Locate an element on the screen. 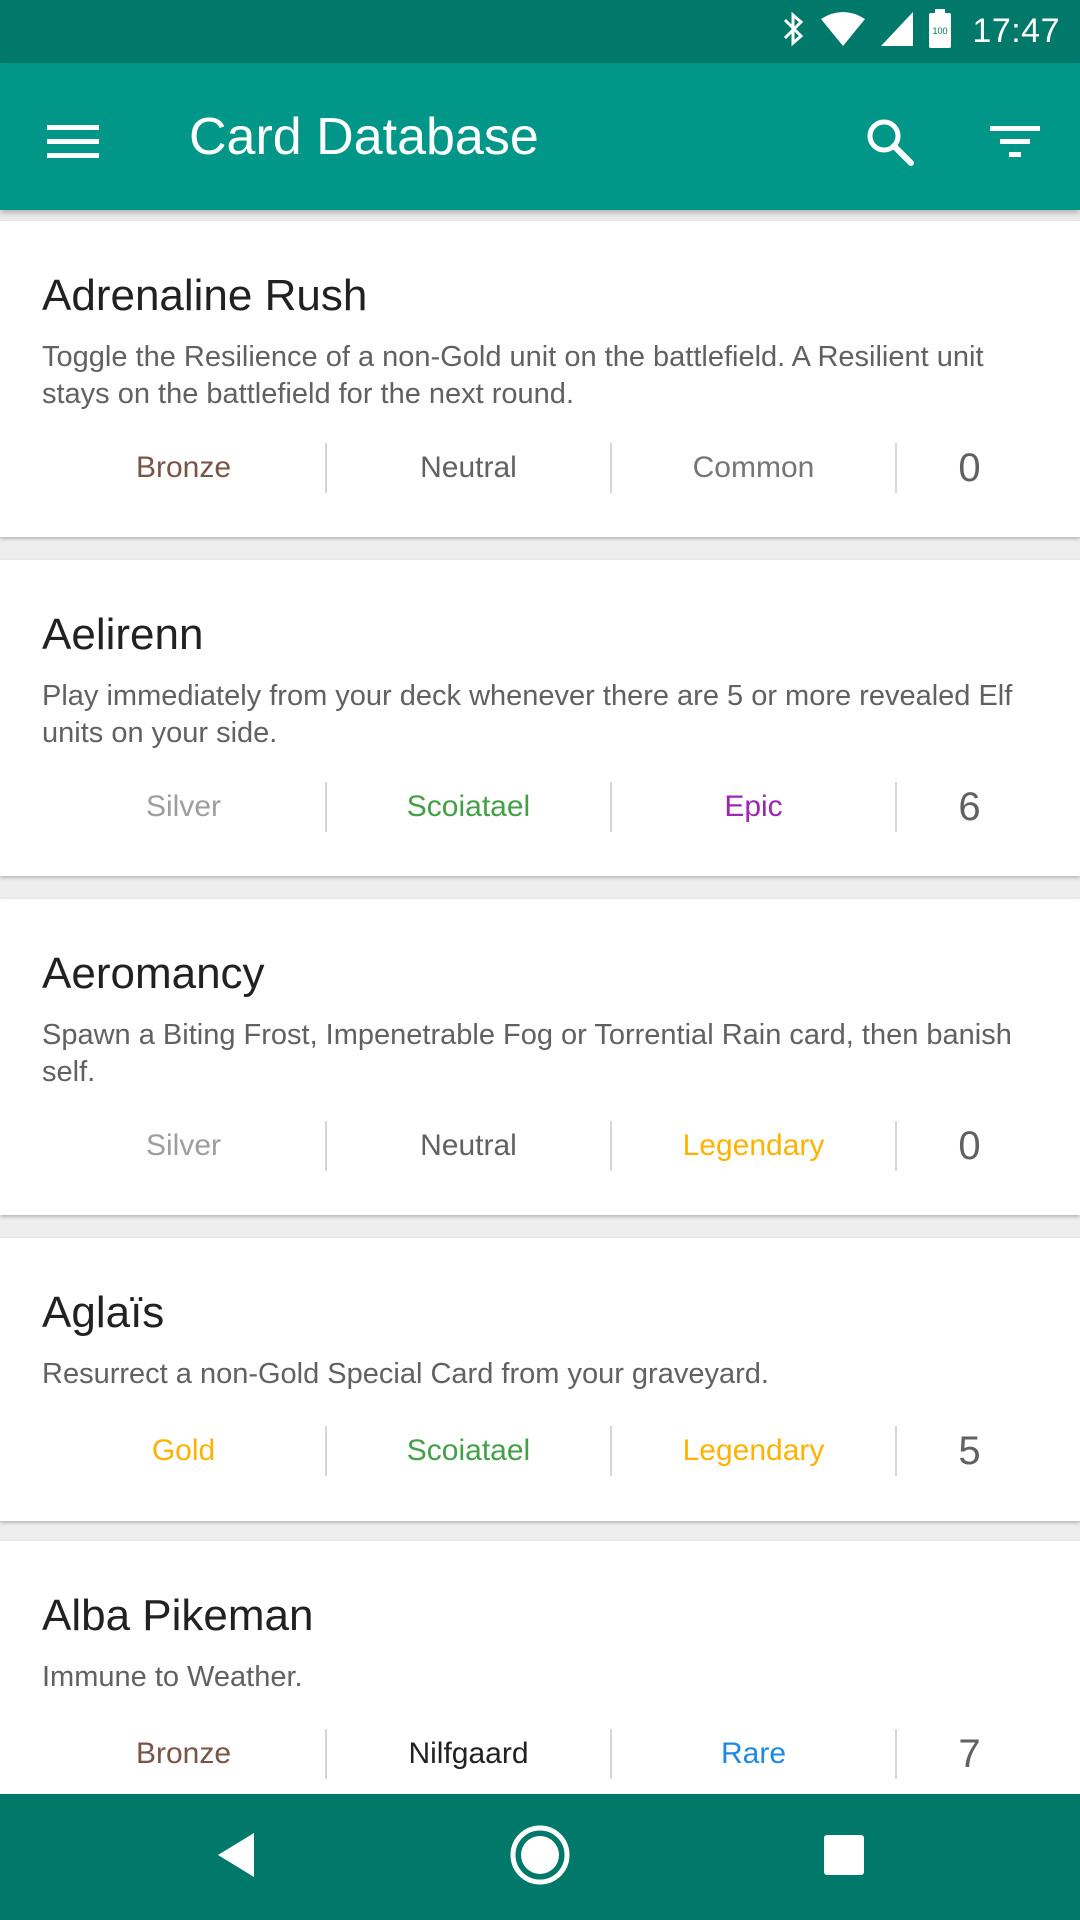 Image resolution: width=1080 pixels, height=1920 pixels. navigation-bar is located at coordinates (540, 1857).